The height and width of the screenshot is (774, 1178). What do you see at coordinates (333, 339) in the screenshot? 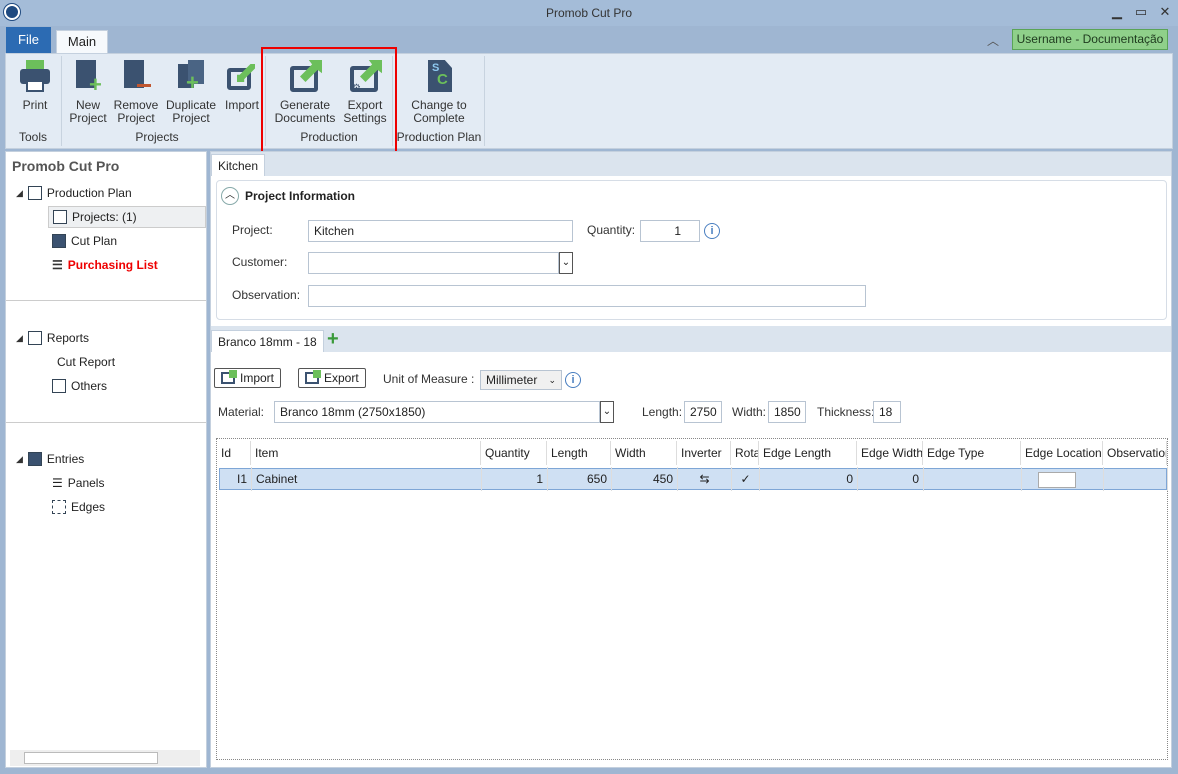
I see `add-tab-button: +` at bounding box center [333, 339].